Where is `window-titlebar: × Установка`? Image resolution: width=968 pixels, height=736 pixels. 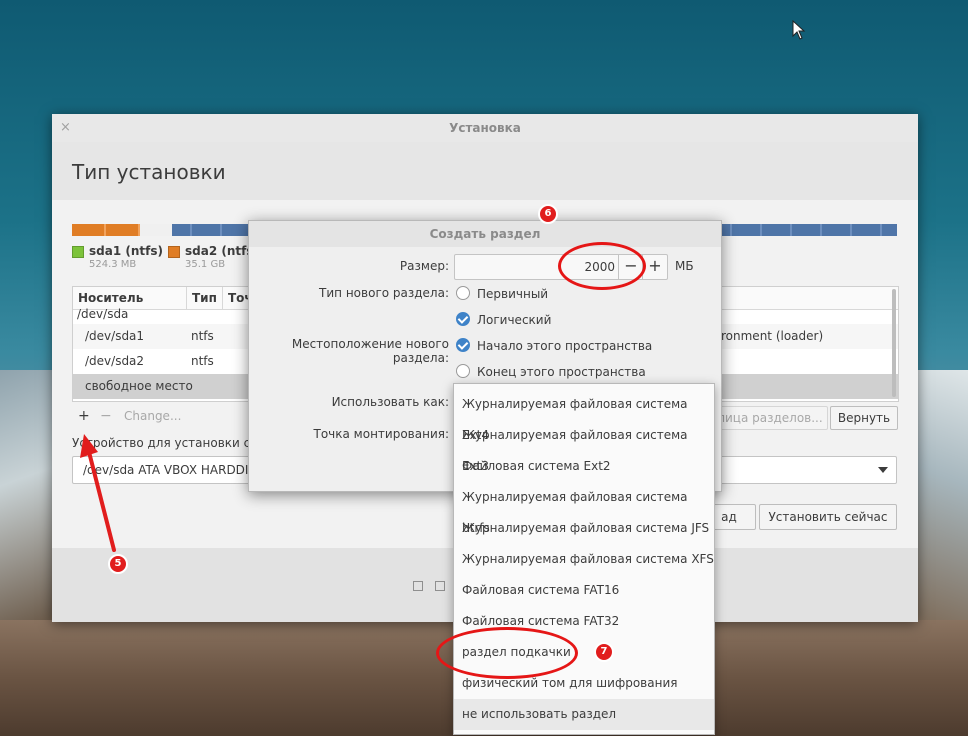
window-titlebar: × Установка is located at coordinates (485, 128).